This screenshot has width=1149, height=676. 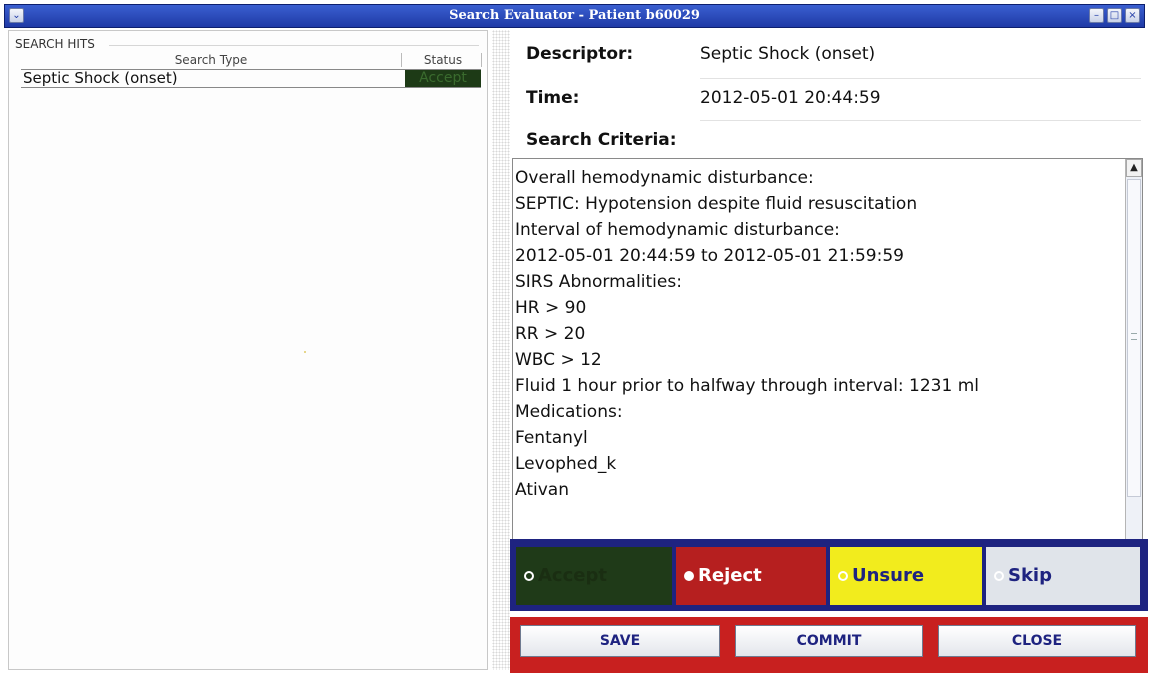 I want to click on search-hits-label: SEARCH HITS, so click(x=55, y=44).